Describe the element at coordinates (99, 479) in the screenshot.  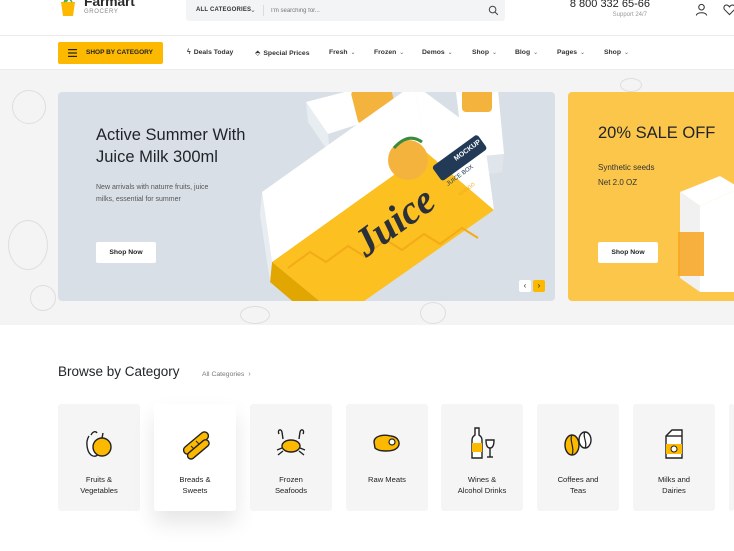
I see `category-label-line1: Fruits &` at that location.